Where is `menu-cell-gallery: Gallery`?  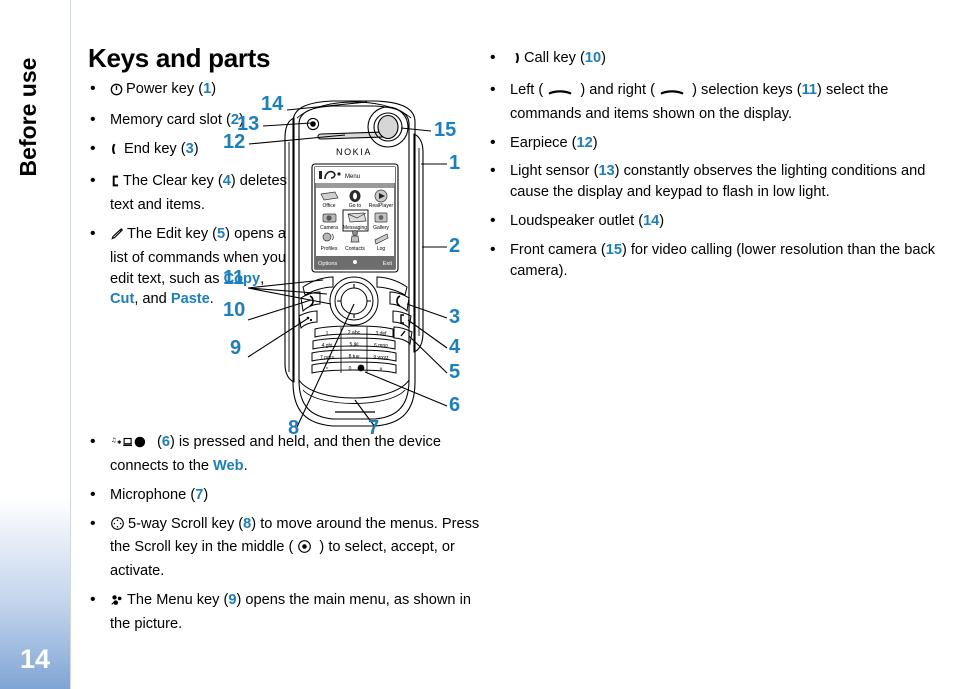 menu-cell-gallery: Gallery is located at coordinates (381, 221).